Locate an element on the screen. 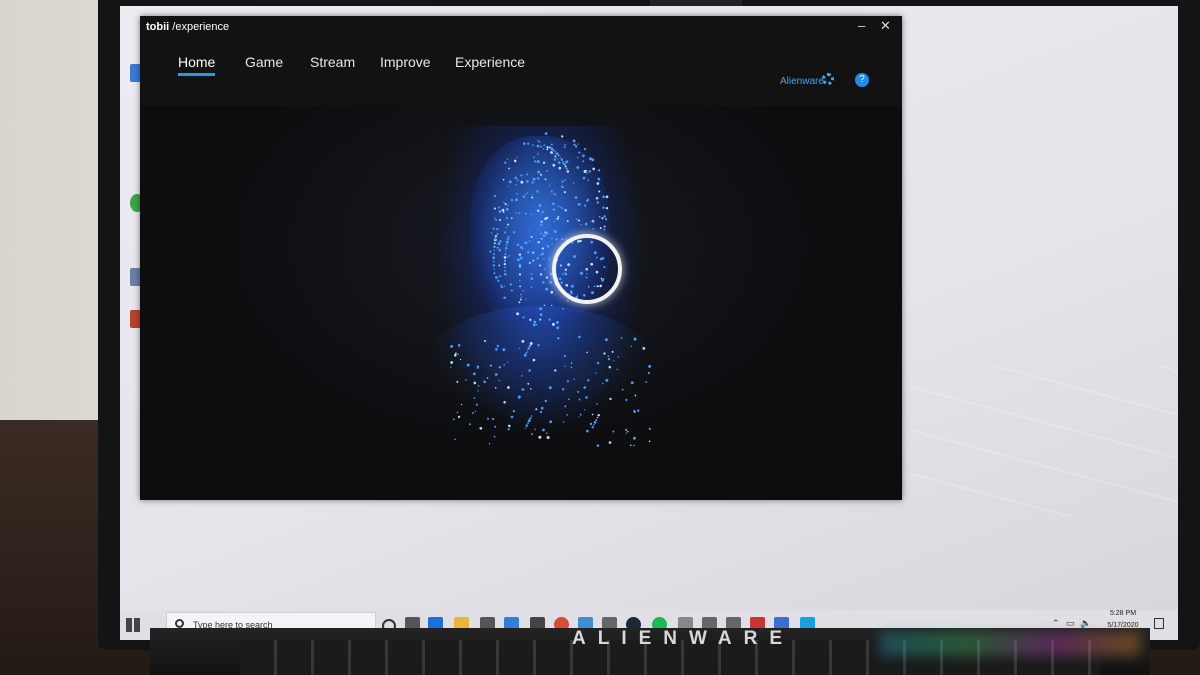 This screenshot has height=675, width=1200. settings-gear-icon is located at coordinates (828, 79).